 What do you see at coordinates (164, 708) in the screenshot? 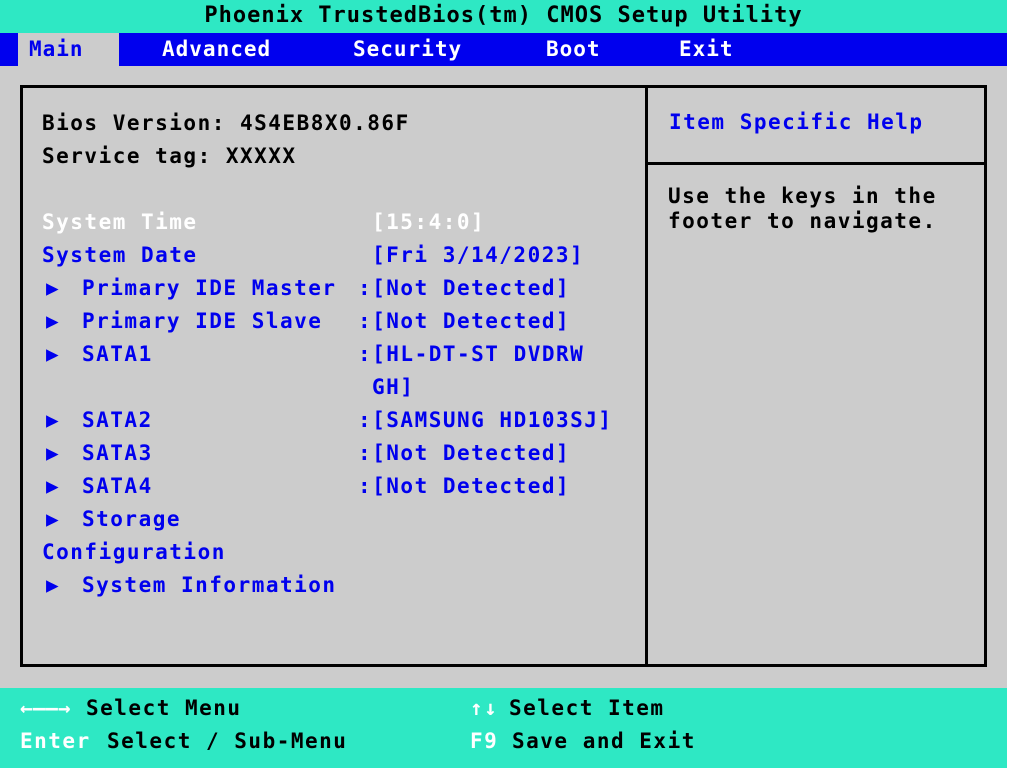
I see `footer-select-menu: Select Menu` at bounding box center [164, 708].